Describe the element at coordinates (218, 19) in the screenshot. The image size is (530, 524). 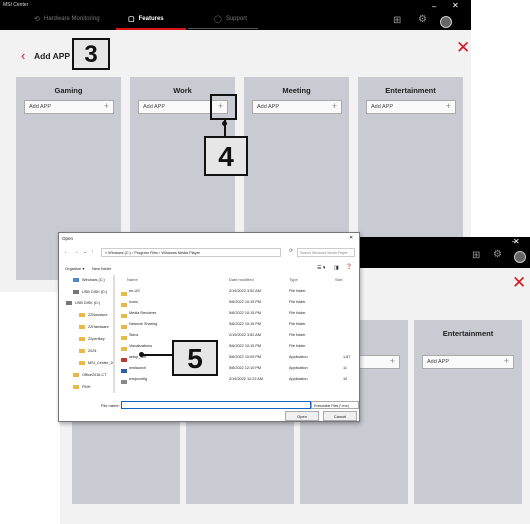
I see `support-icon: ◯` at that location.